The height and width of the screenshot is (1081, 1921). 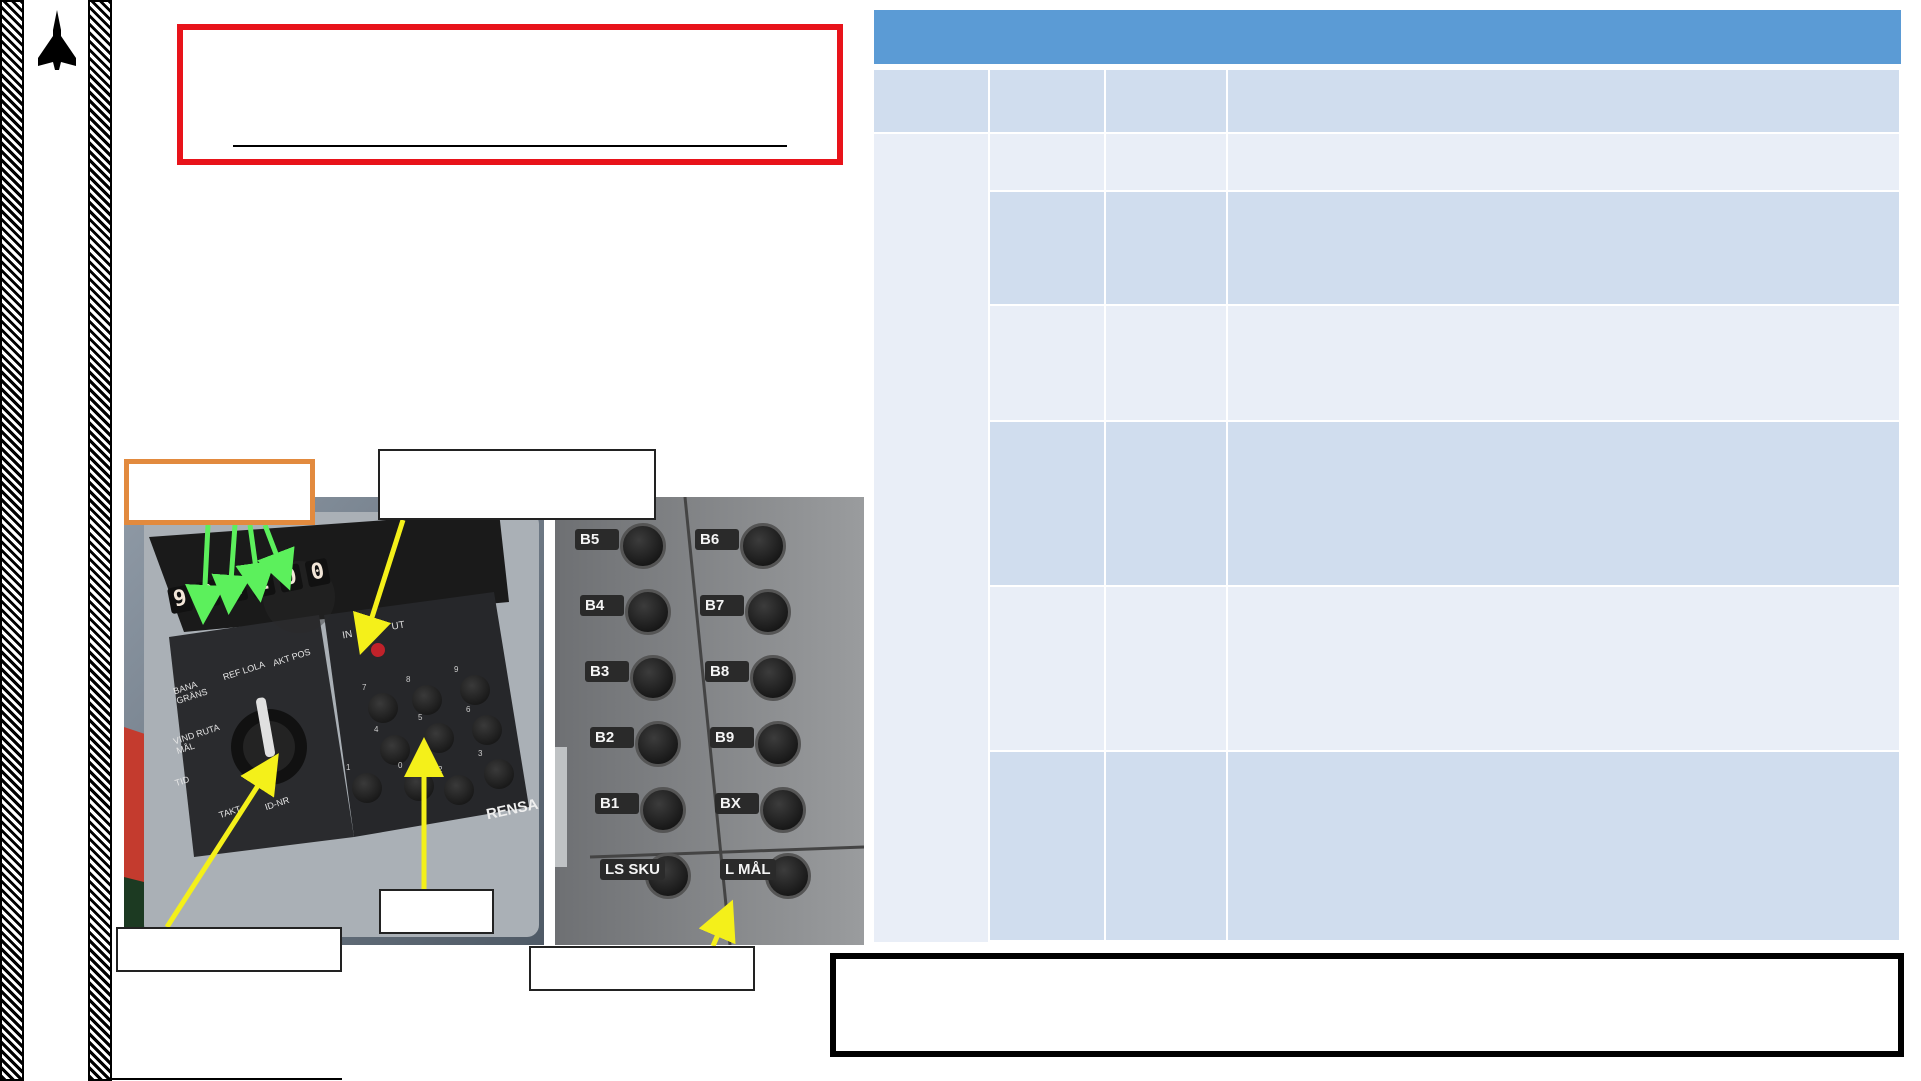 What do you see at coordinates (221, 841) in the screenshot?
I see `yellow-arrow-selector` at bounding box center [221, 841].